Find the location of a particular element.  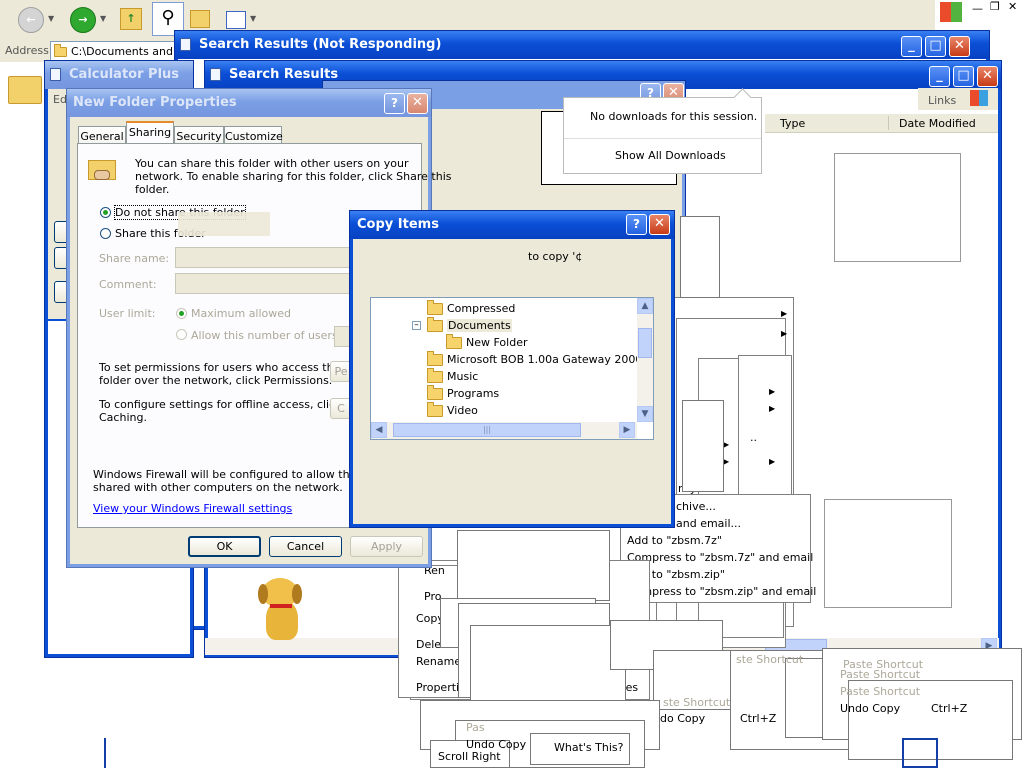

forward-button: → is located at coordinates (83, 20).